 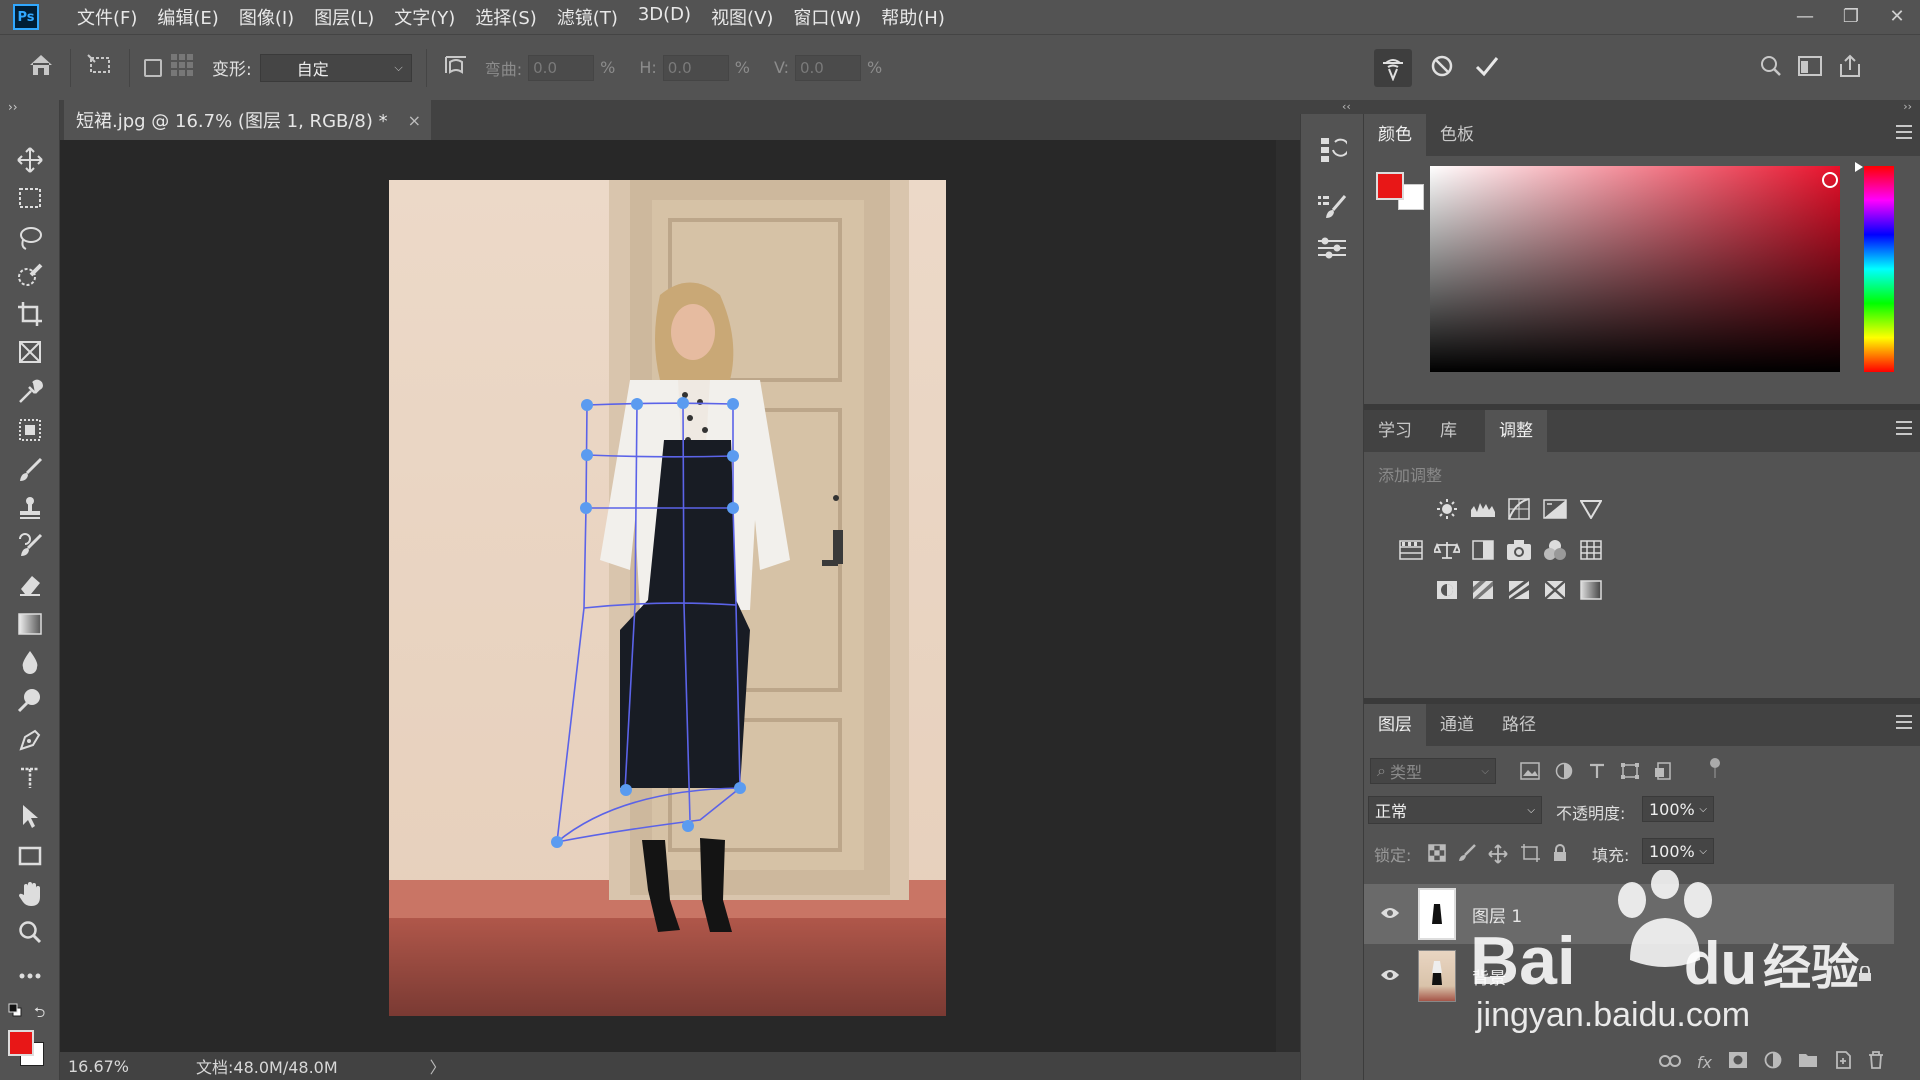 I want to click on adjust-panel-menu-icon, so click(x=1904, y=428).